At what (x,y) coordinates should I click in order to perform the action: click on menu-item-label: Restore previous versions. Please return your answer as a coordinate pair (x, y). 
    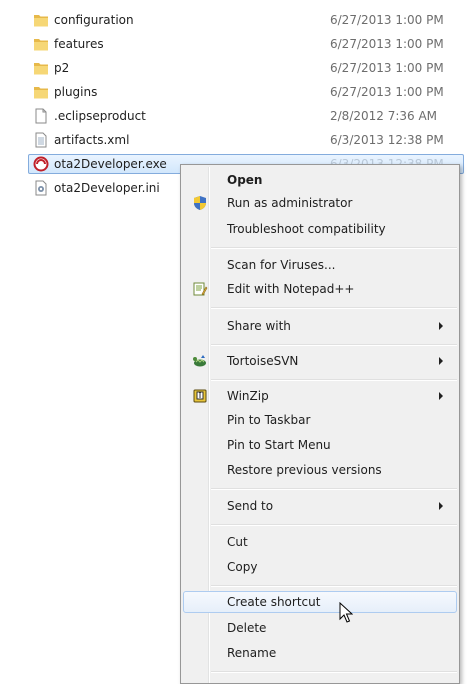
    Looking at the image, I should click on (304, 470).